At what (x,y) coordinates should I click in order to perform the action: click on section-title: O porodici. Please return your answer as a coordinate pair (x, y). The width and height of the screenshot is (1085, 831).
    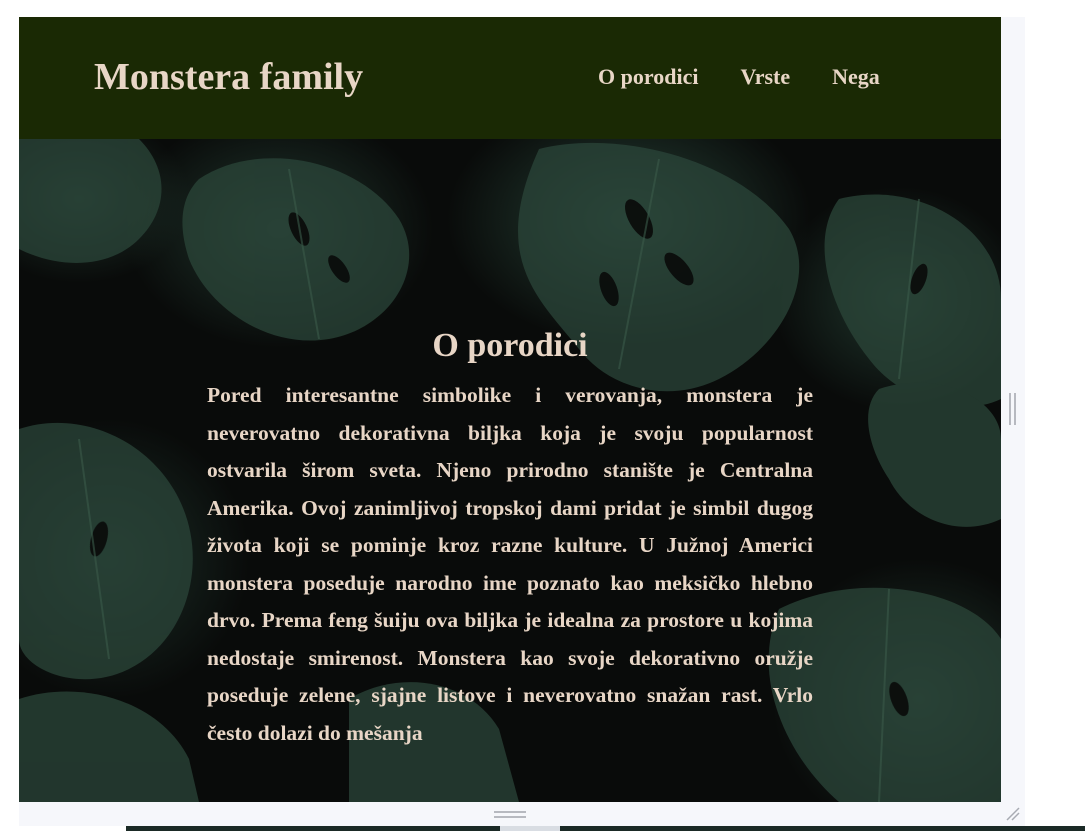
    Looking at the image, I should click on (510, 345).